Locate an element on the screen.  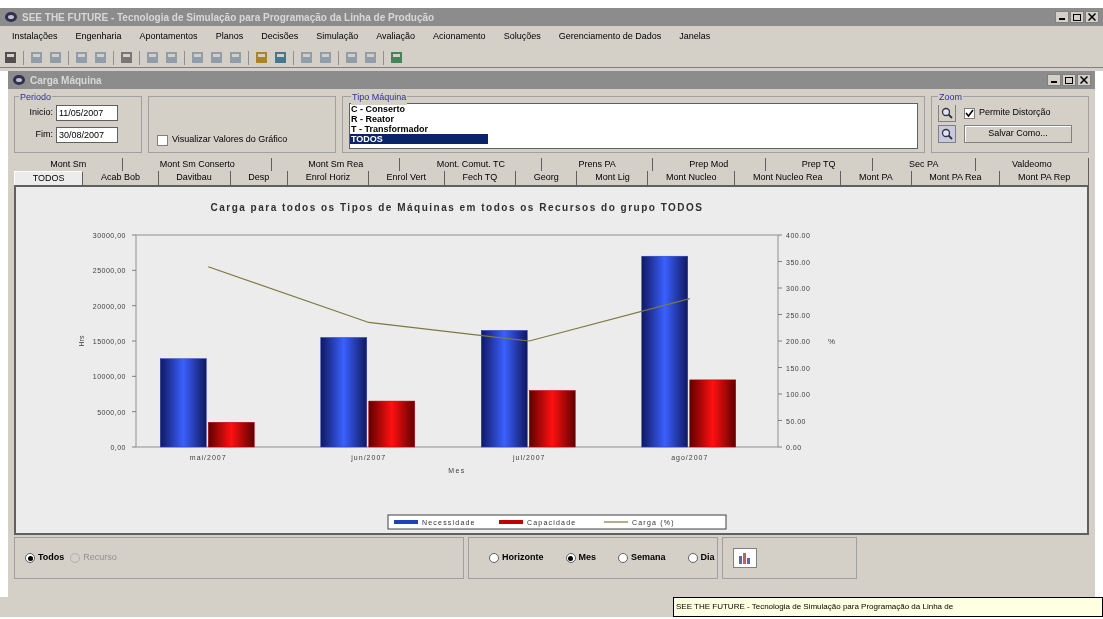
chart-type-button is located at coordinates (745, 558).